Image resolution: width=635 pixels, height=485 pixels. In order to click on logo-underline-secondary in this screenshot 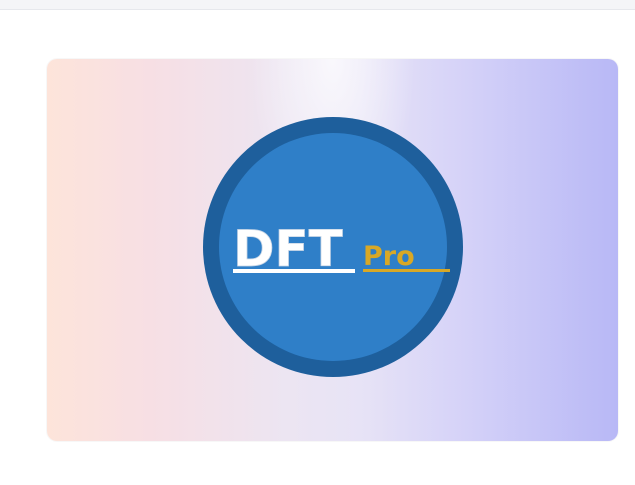, I will do `click(406, 270)`.